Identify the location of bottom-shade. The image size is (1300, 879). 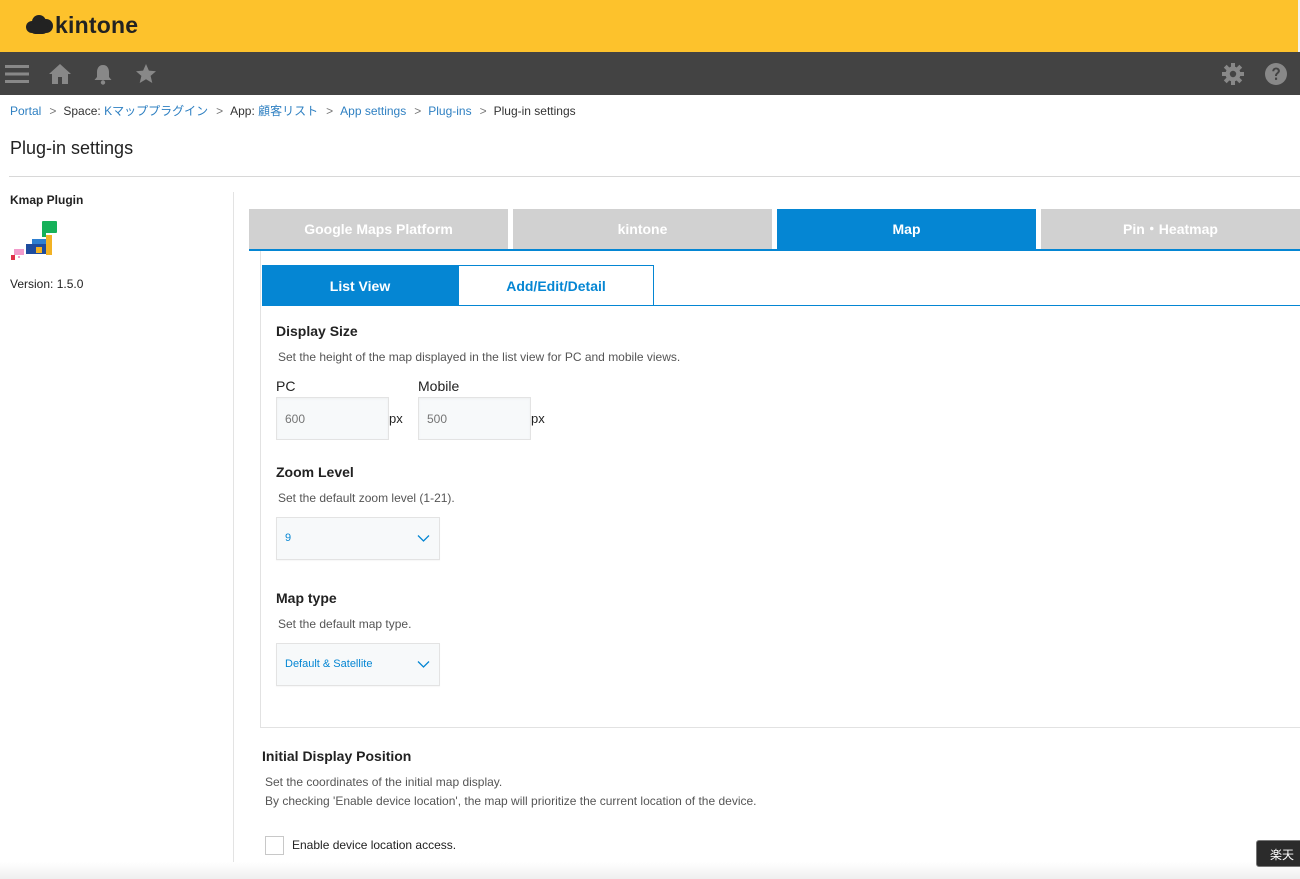
(650, 870).